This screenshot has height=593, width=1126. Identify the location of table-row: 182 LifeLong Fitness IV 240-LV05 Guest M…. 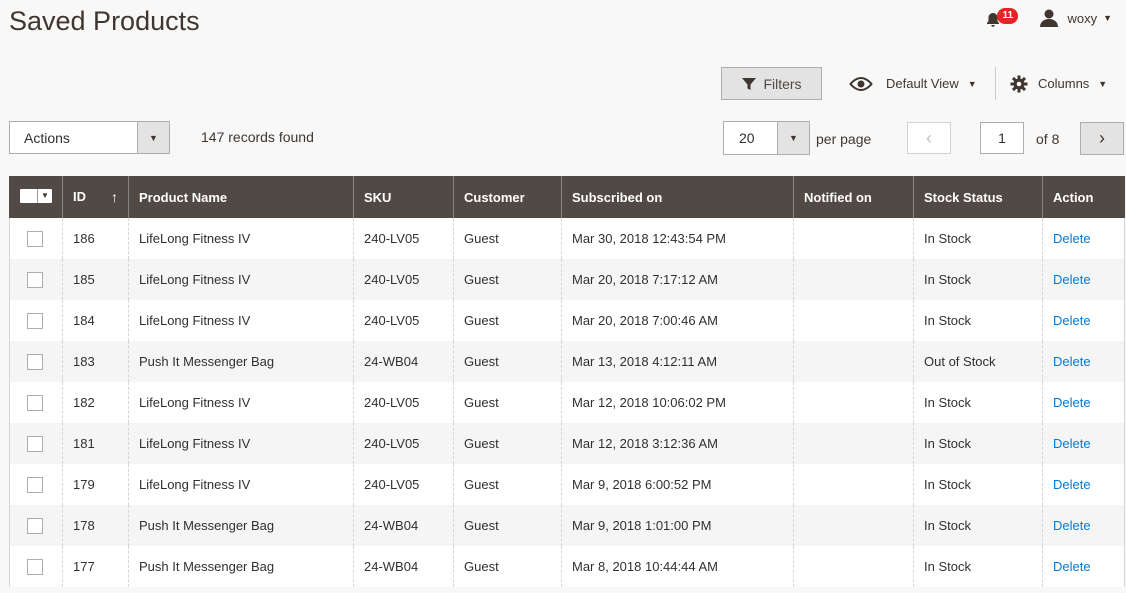
(567, 402).